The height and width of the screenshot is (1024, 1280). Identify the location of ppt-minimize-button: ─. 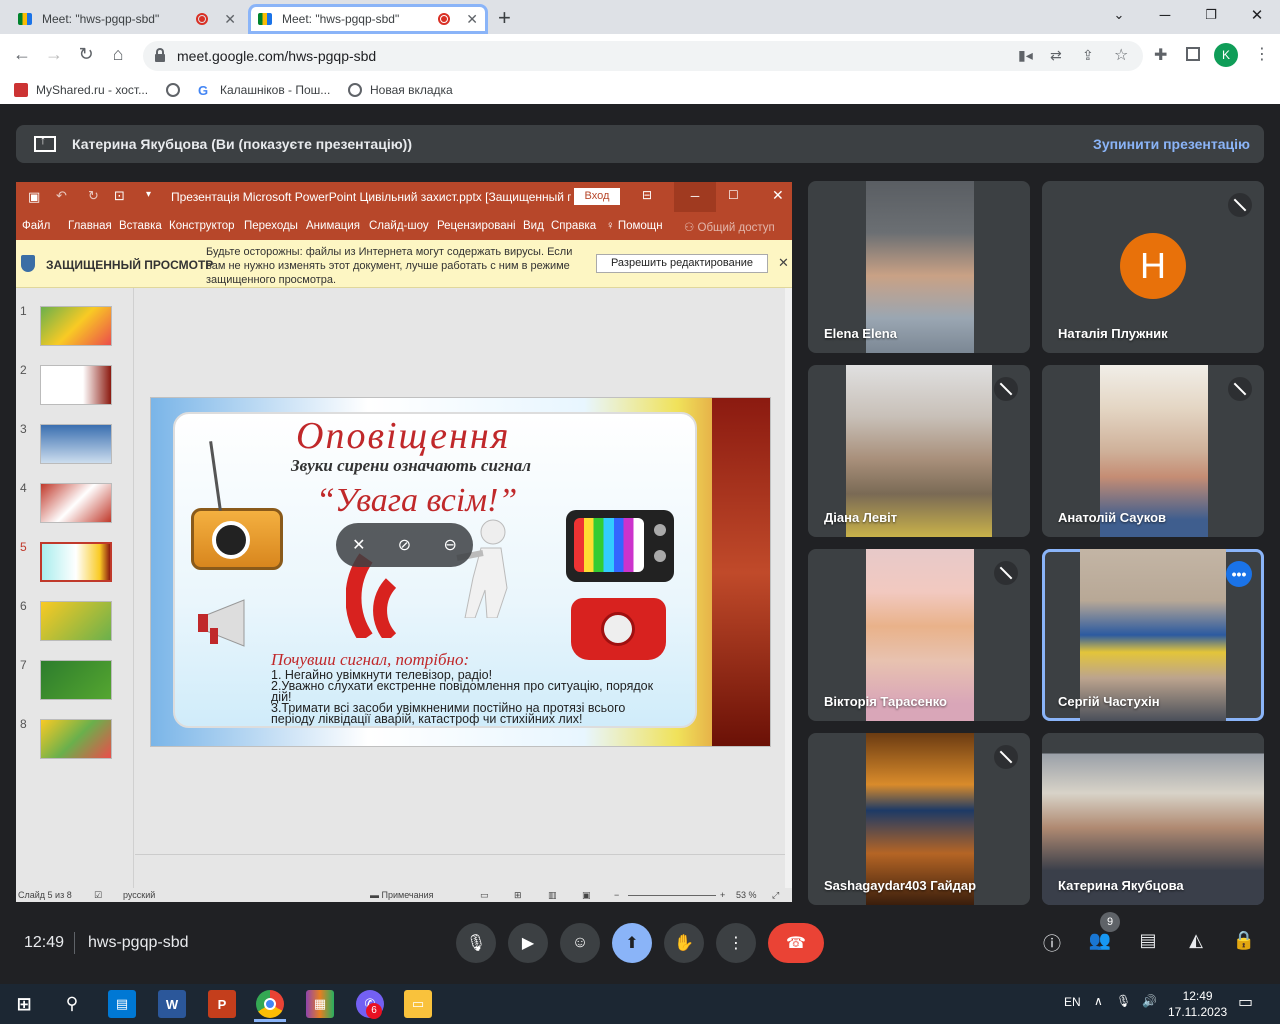
(695, 197).